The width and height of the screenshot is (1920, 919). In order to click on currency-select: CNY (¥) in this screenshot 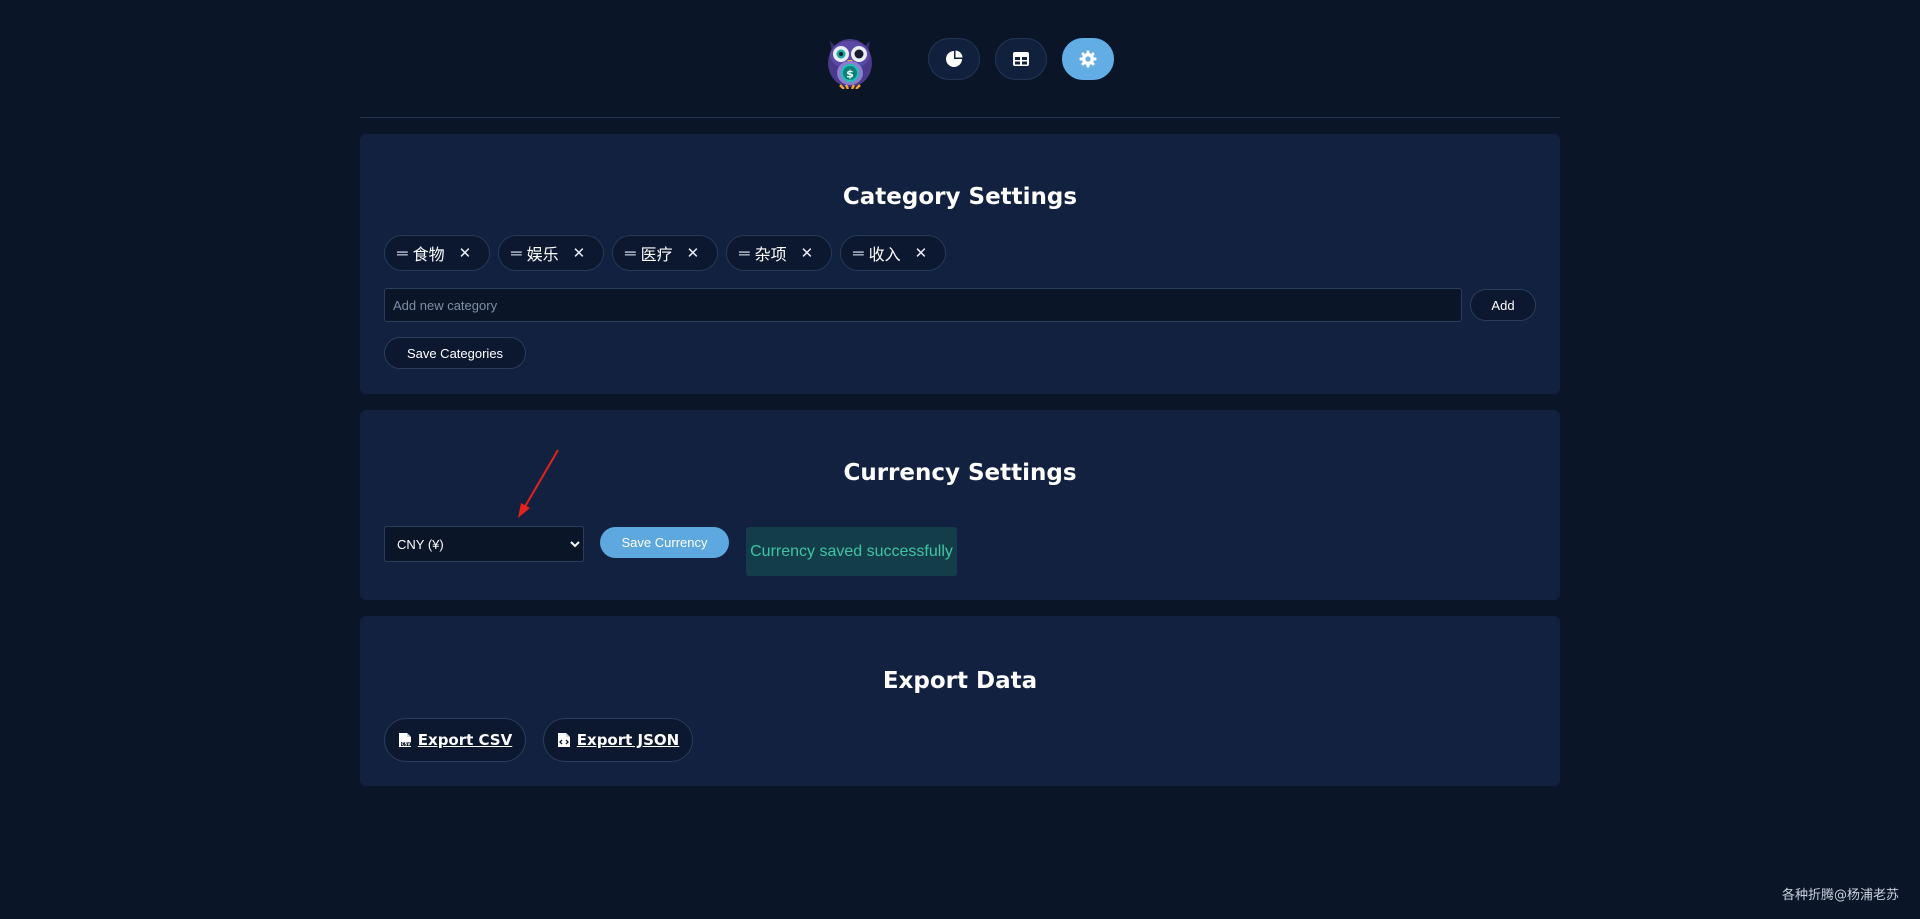, I will do `click(484, 544)`.